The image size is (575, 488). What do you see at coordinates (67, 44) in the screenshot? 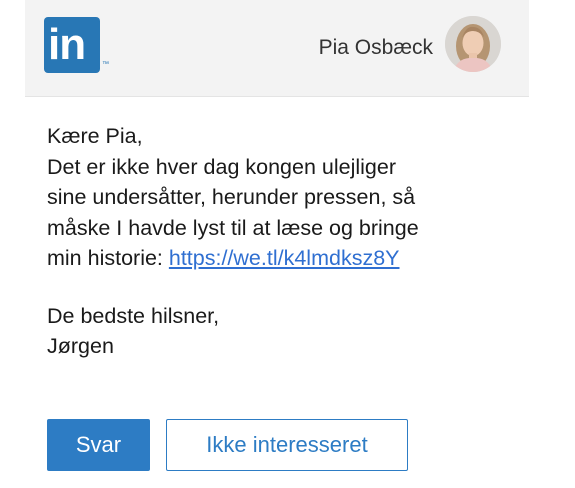
I see `logo-text: in` at bounding box center [67, 44].